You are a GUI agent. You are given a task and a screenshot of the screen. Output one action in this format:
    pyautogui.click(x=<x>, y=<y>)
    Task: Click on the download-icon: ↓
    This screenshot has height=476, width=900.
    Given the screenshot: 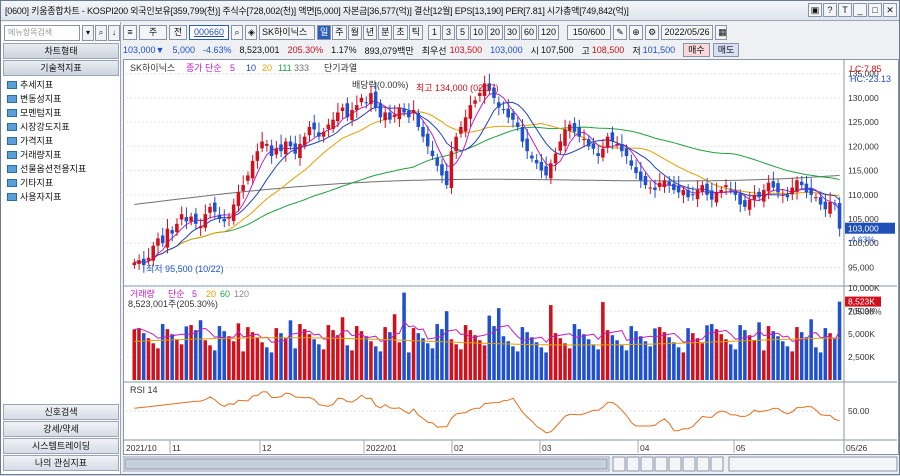 What is the action you would take?
    pyautogui.click(x=114, y=33)
    